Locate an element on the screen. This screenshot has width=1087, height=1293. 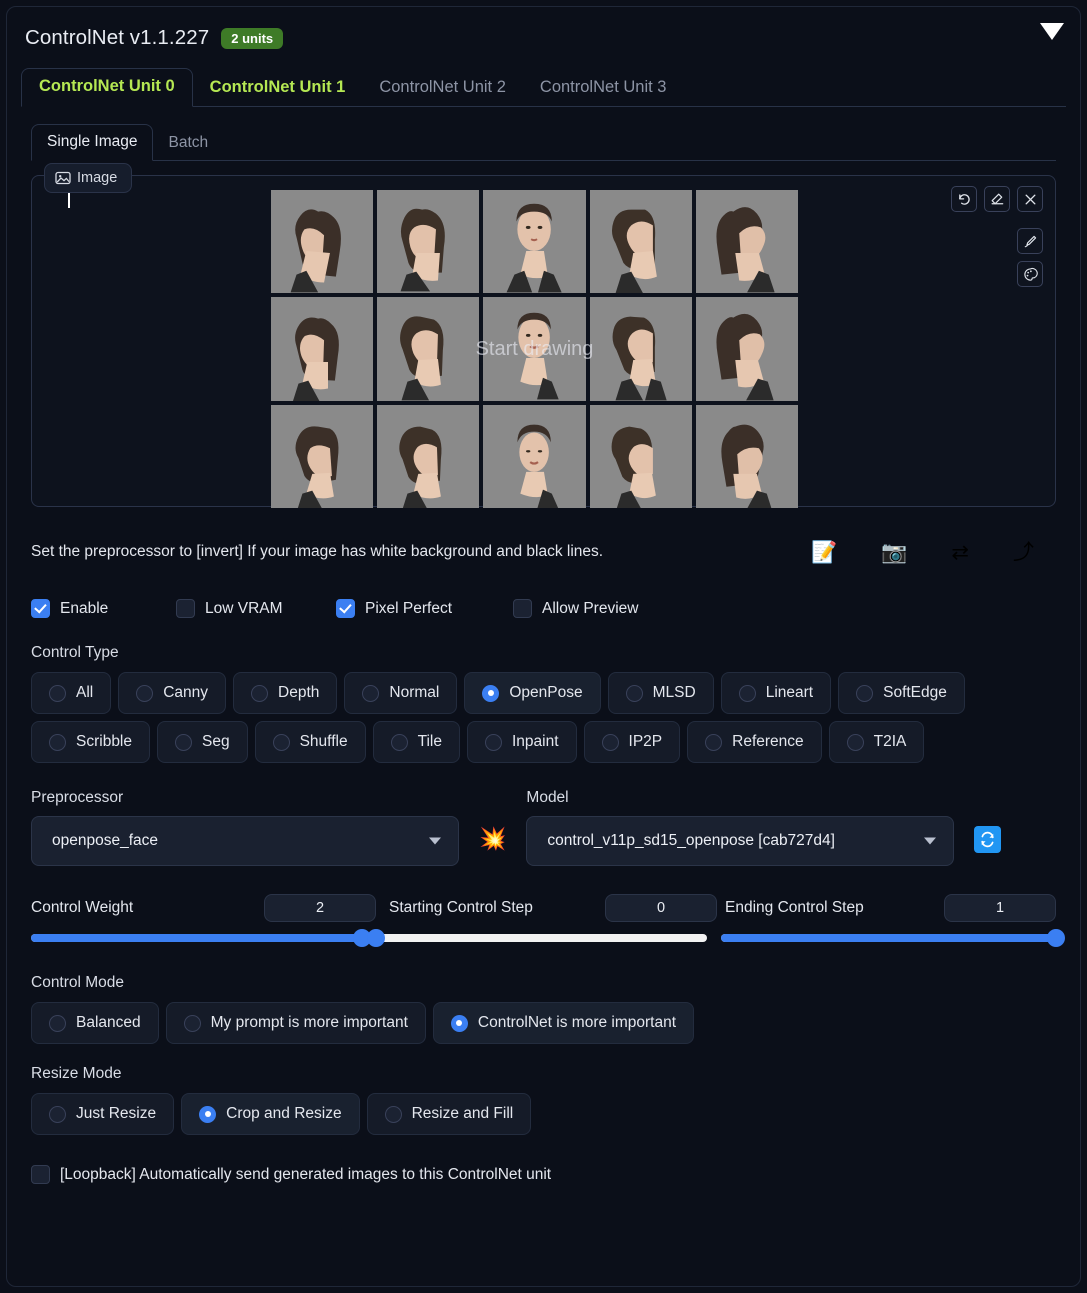
control-type-canny: Canny is located at coordinates (172, 693).